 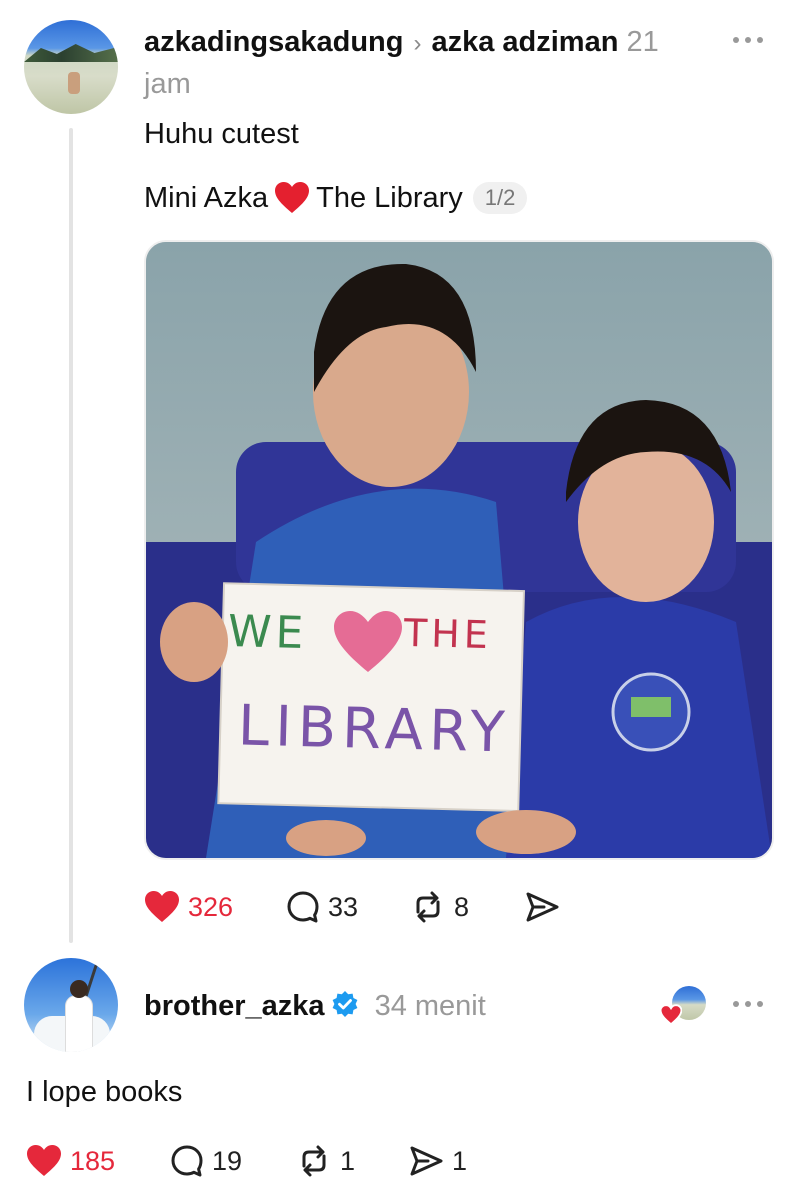 I want to click on reply-author-avatar, so click(x=71, y=1005).